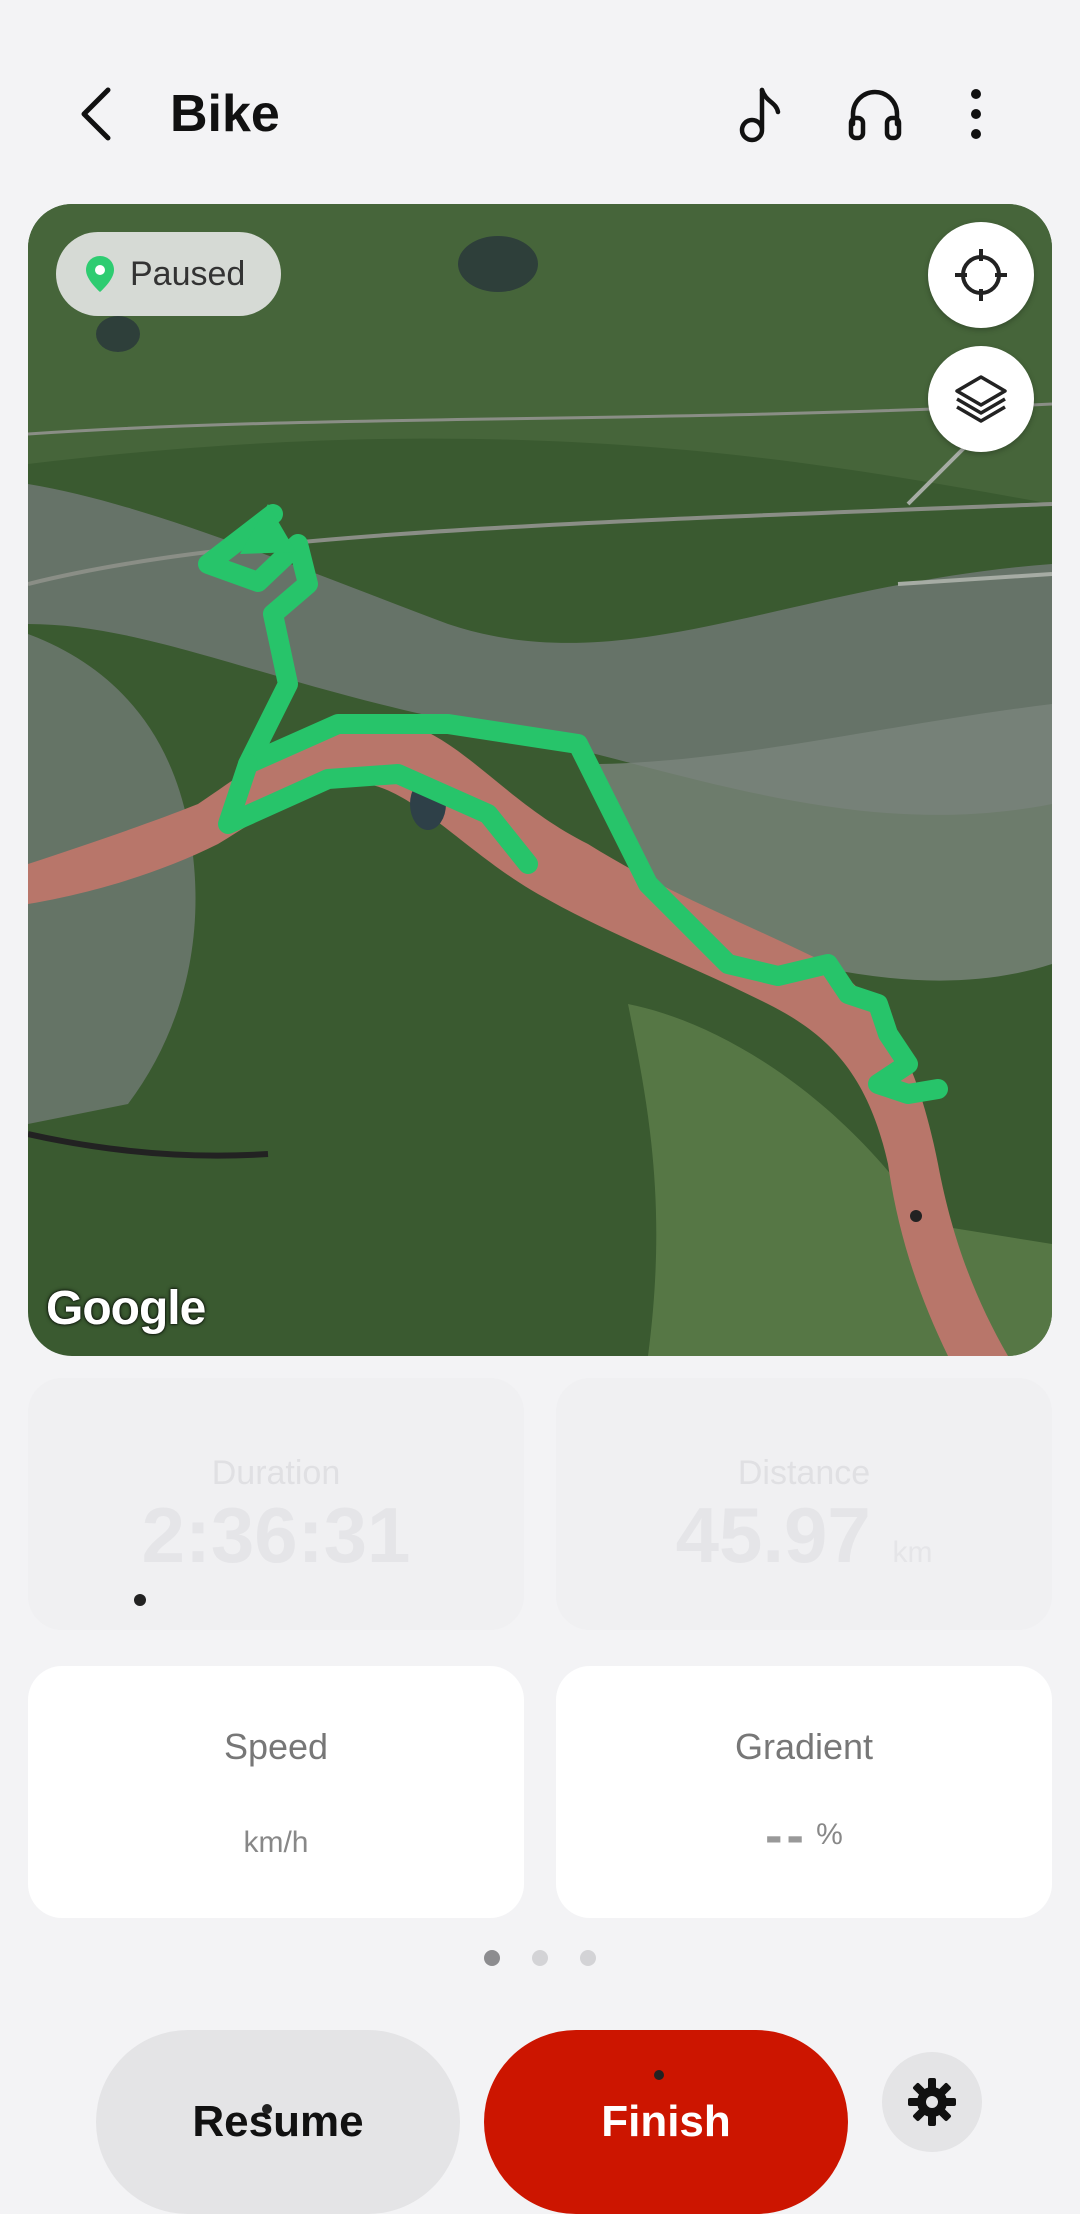  Describe the element at coordinates (804, 1792) in the screenshot. I see `gradient-card: Gradient -- %` at that location.